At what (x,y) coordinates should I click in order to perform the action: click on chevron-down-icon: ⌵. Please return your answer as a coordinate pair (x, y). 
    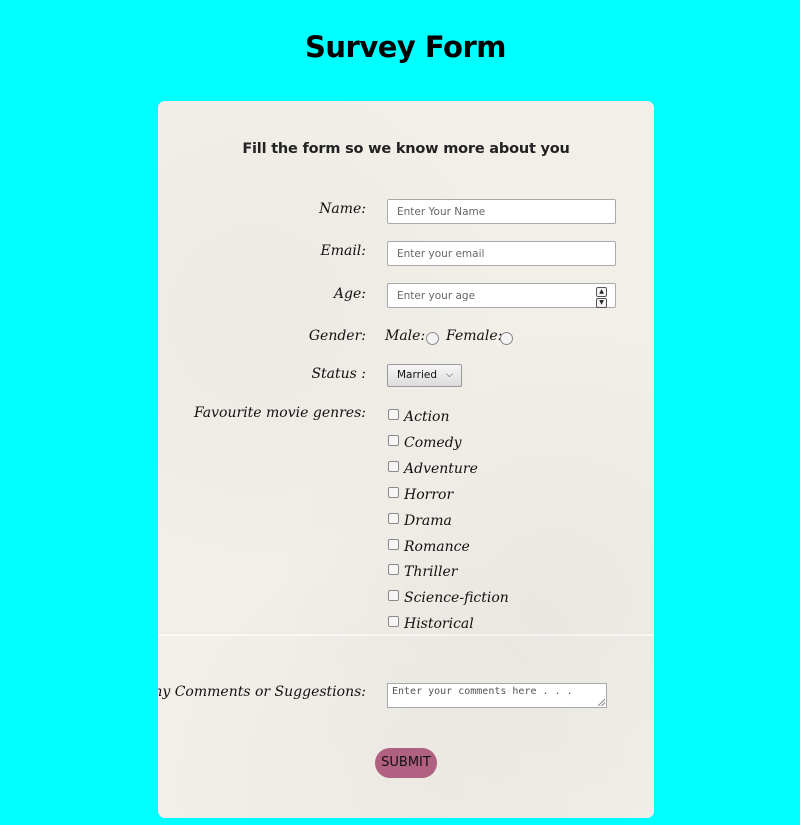
    Looking at the image, I should click on (449, 375).